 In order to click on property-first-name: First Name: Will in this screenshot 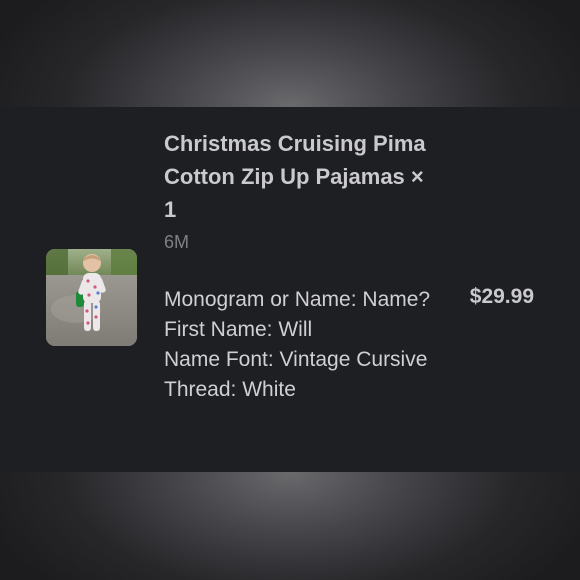, I will do `click(238, 329)`.